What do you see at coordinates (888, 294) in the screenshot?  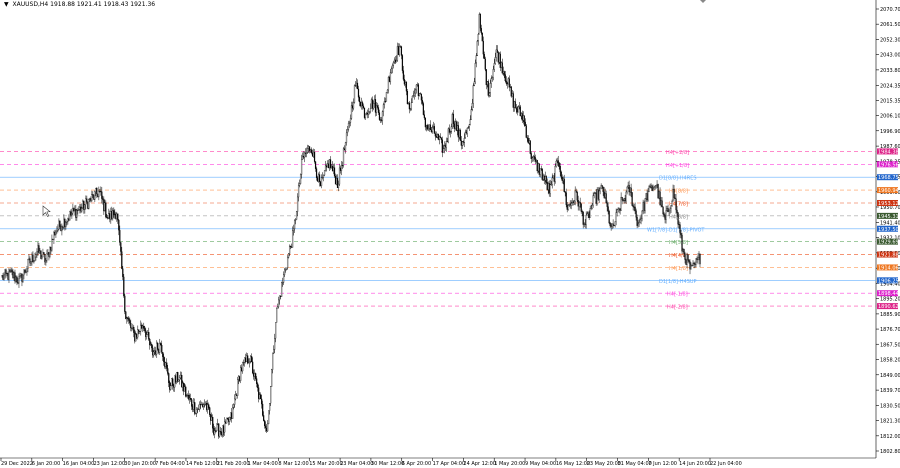 I see `price-tag-label: 1898.44` at bounding box center [888, 294].